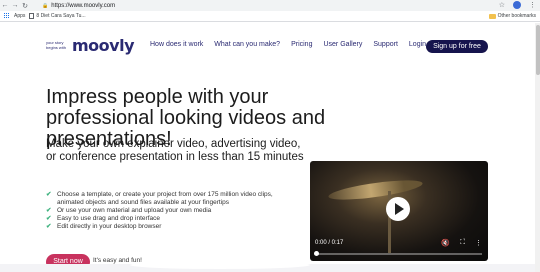 This screenshot has width=540, height=272. What do you see at coordinates (45, 5) in the screenshot?
I see `lock-icon: 🔒` at bounding box center [45, 5].